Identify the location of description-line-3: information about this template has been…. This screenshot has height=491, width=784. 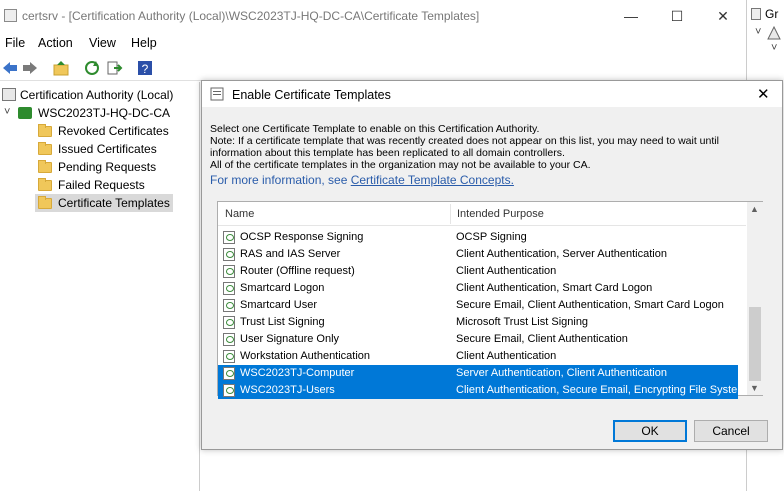
(387, 153).